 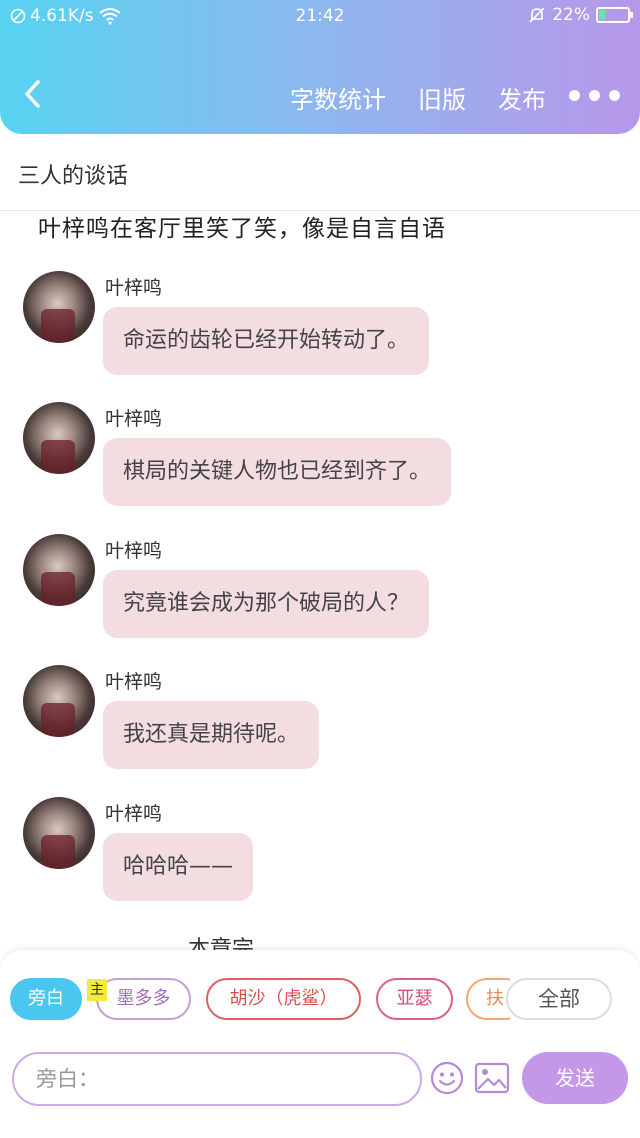 I want to click on header: 4.61K/s 21:42 22% 字数统计 旧版 发布, so click(x=320, y=67).